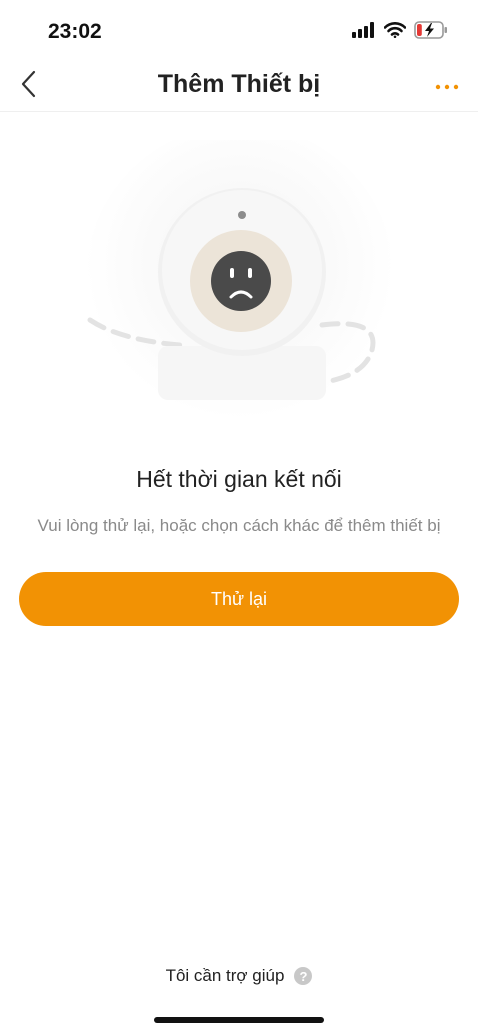  I want to click on nav-bar: Thêm Thiết bị, so click(239, 86).